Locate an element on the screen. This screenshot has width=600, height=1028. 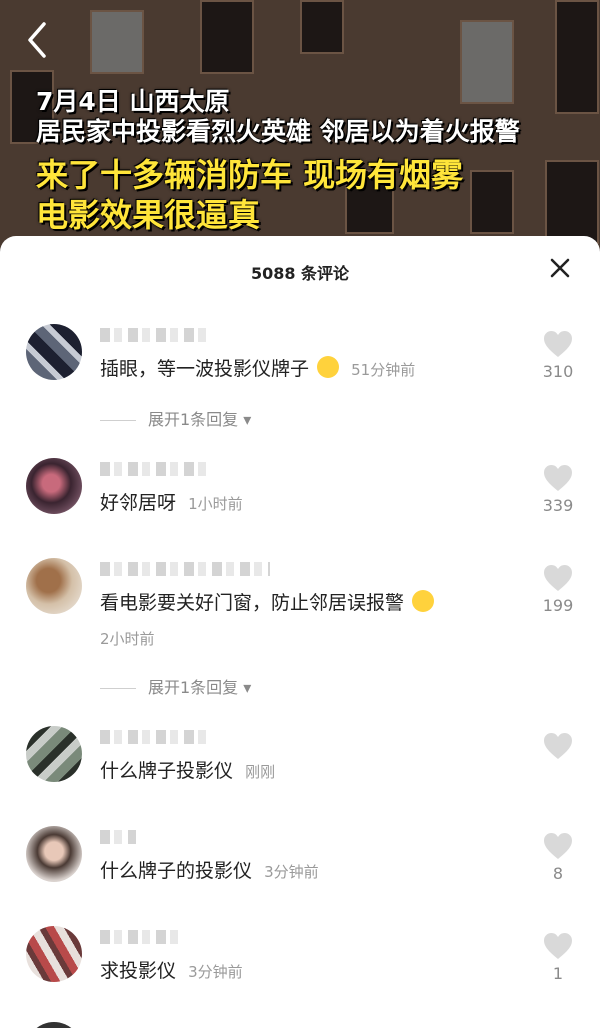
like-button: 199 is located at coordinates (558, 589).